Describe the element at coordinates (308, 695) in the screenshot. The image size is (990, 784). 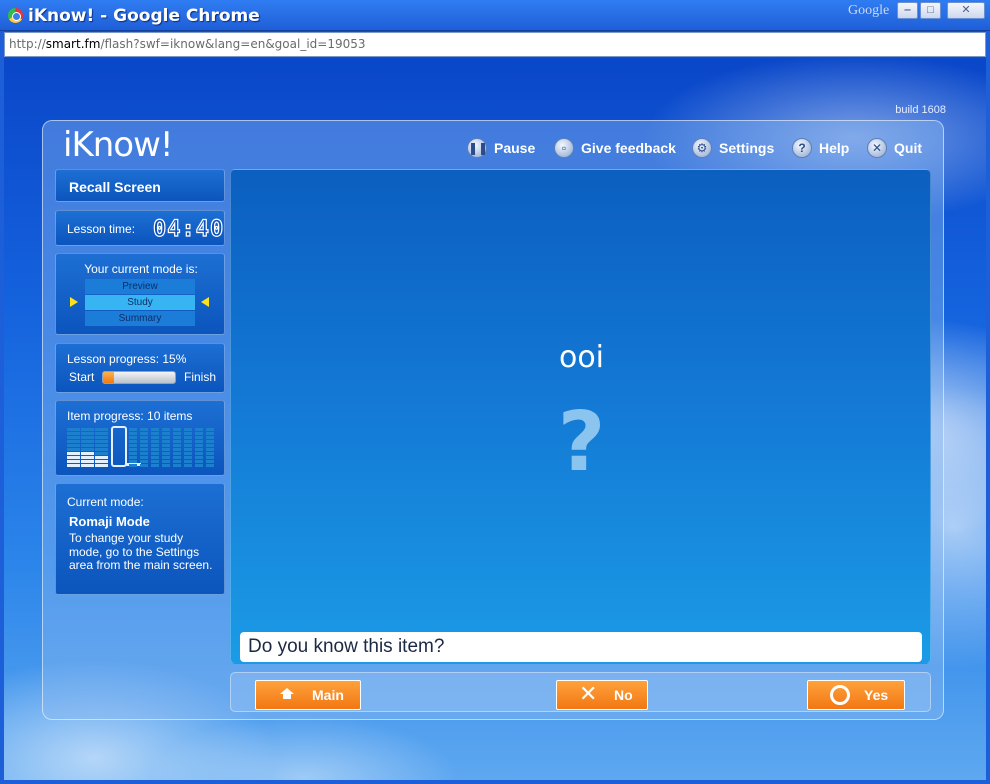
I see `main-button: Main` at that location.